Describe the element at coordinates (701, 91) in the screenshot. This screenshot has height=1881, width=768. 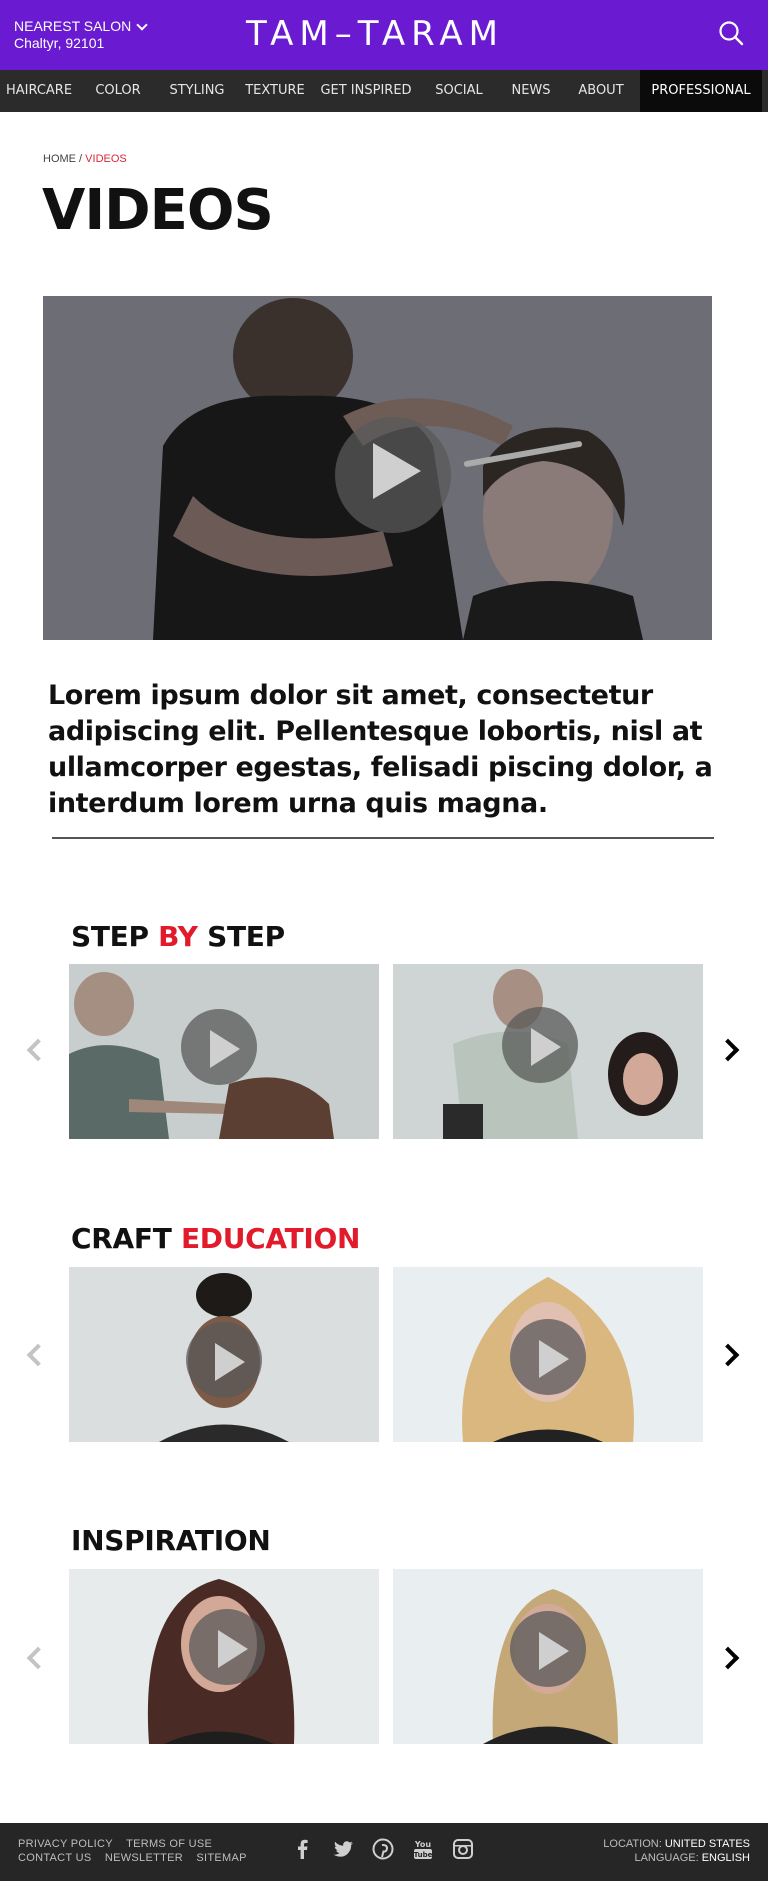
I see `nav-item-professional: PROFESSIONAL` at that location.